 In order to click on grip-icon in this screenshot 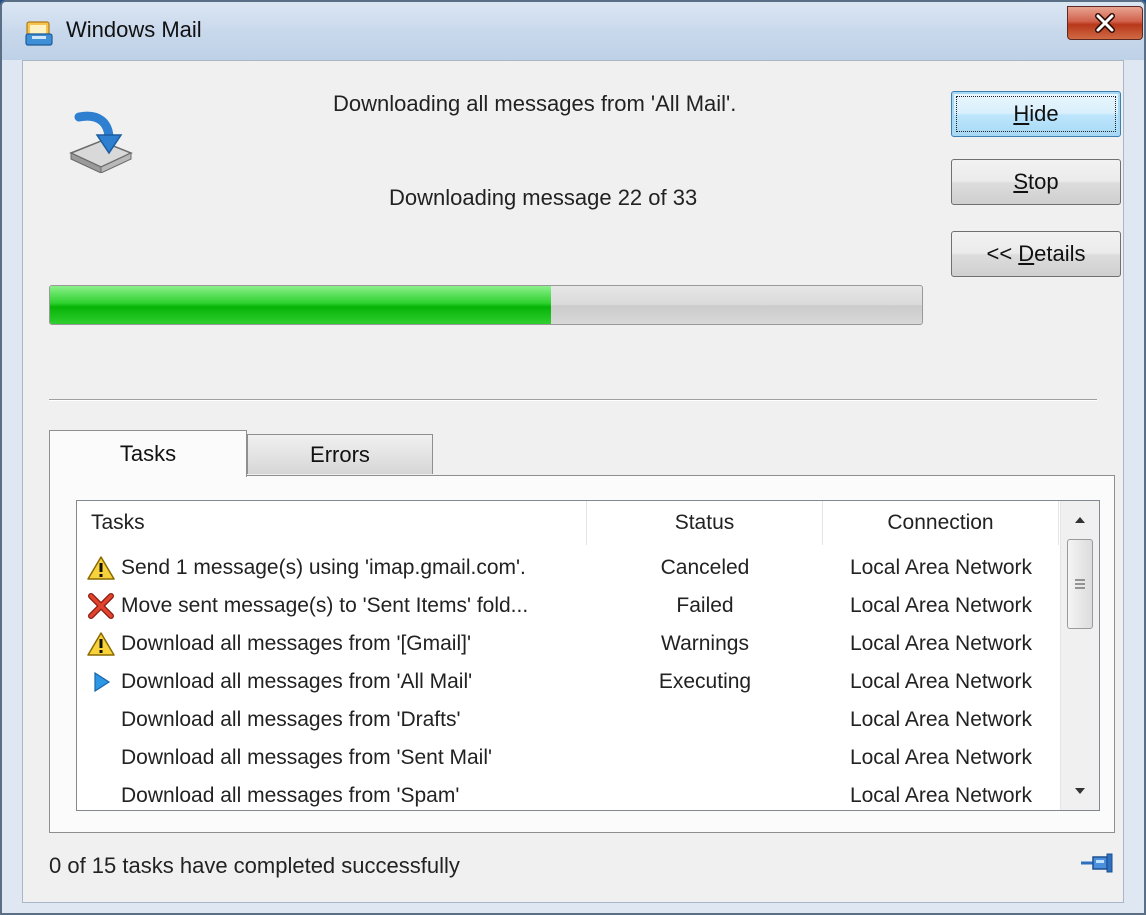, I will do `click(1080, 584)`.